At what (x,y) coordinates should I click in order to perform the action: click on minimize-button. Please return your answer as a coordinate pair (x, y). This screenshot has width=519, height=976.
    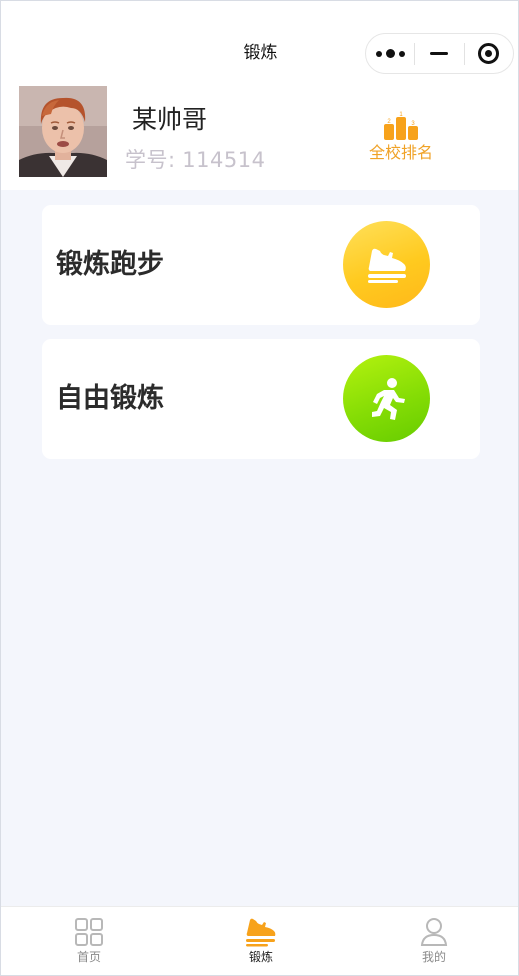
    Looking at the image, I should click on (439, 53).